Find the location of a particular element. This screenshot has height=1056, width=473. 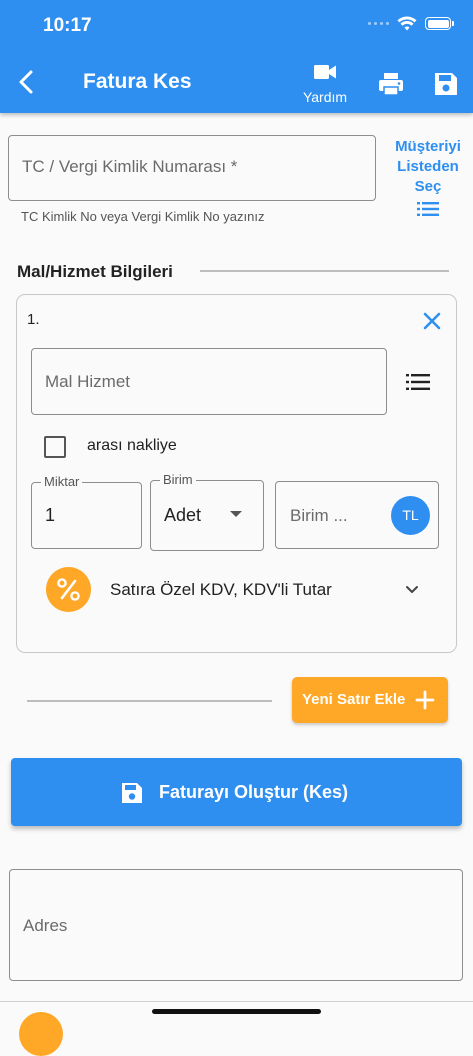

quantity-value: 1 is located at coordinates (50, 515).